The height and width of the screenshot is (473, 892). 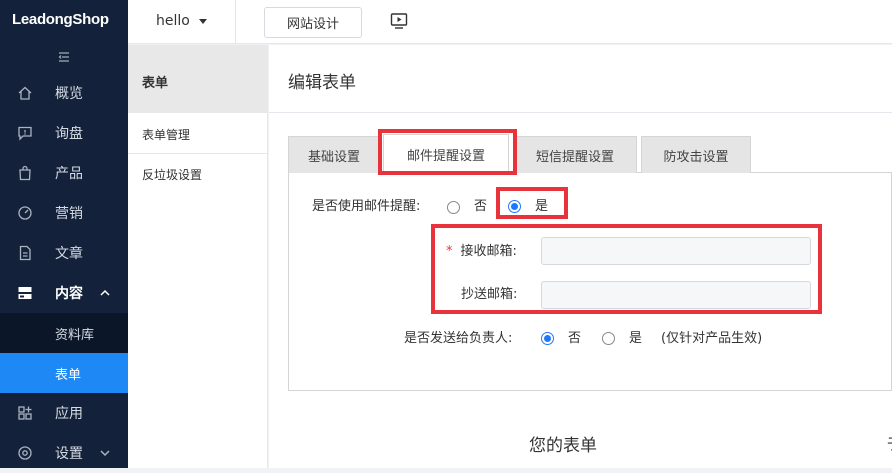 What do you see at coordinates (889, 443) in the screenshot?
I see `cutoff-text: 于` at bounding box center [889, 443].